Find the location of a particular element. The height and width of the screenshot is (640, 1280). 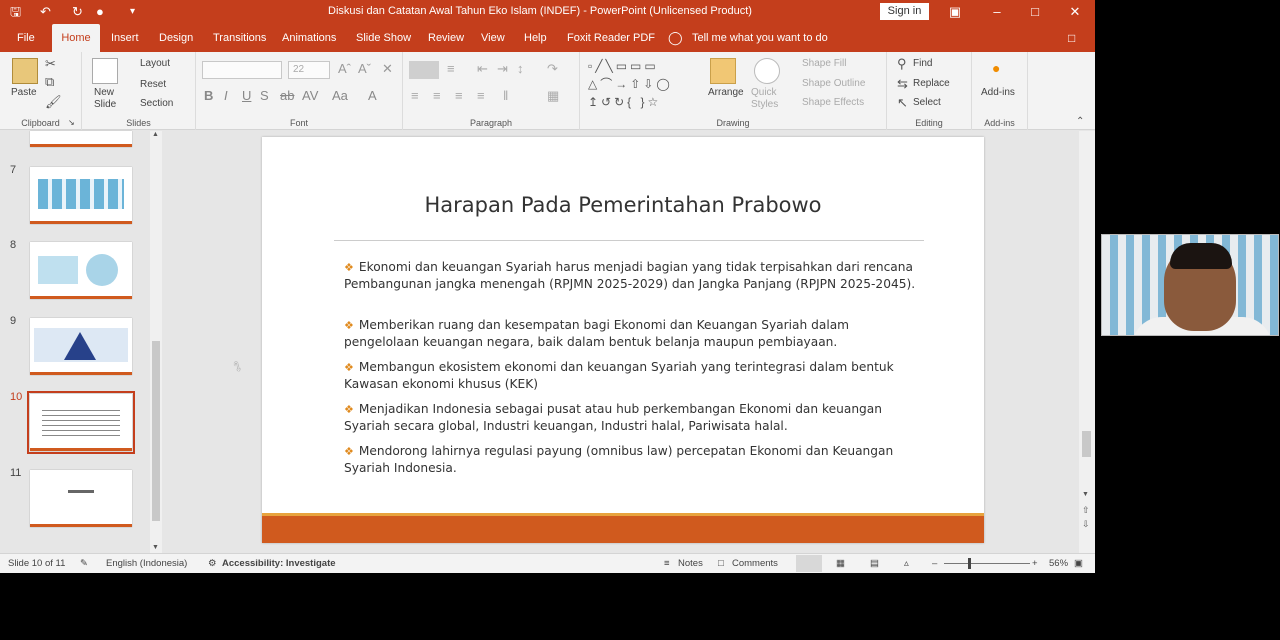

shape-fill-button: Shape Fill is located at coordinates (824, 63).